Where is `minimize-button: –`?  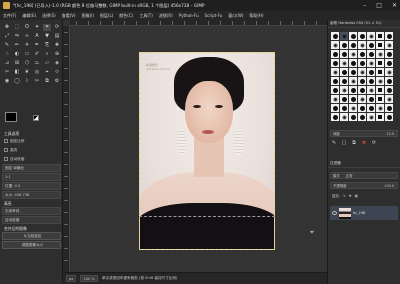
minimize-button: – is located at coordinates (364, 5).